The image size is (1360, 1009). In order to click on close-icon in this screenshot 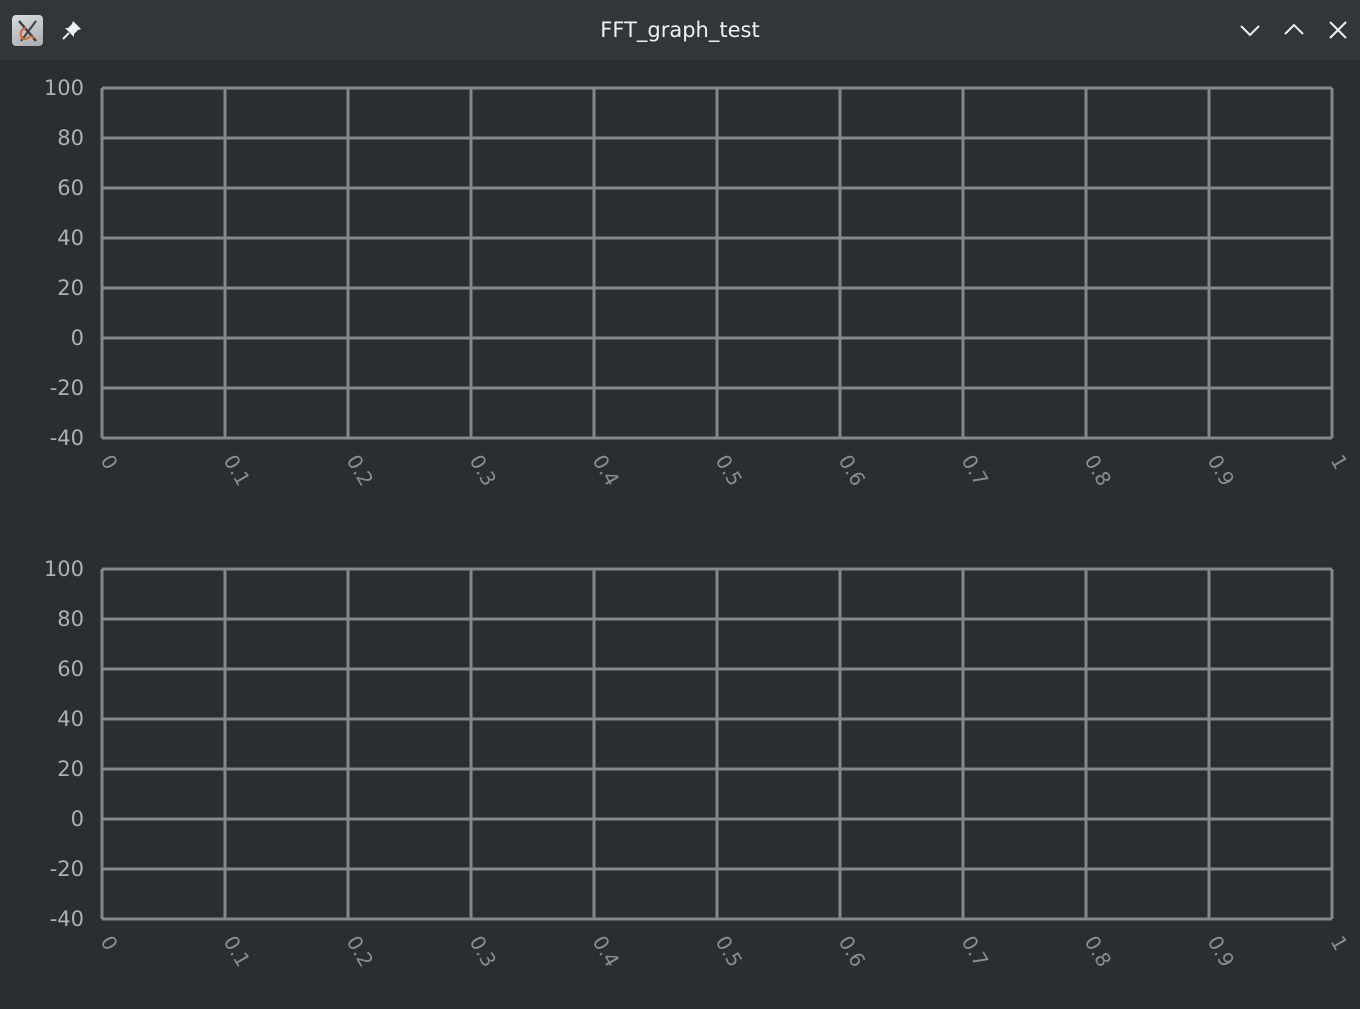, I will do `click(1338, 30)`.